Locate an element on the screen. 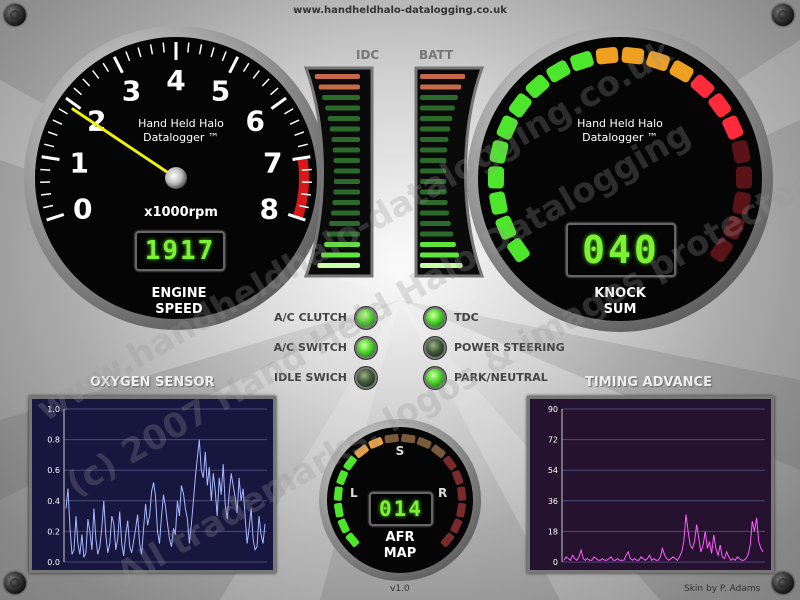  afr-label-line2: MAP is located at coordinates (400, 553).